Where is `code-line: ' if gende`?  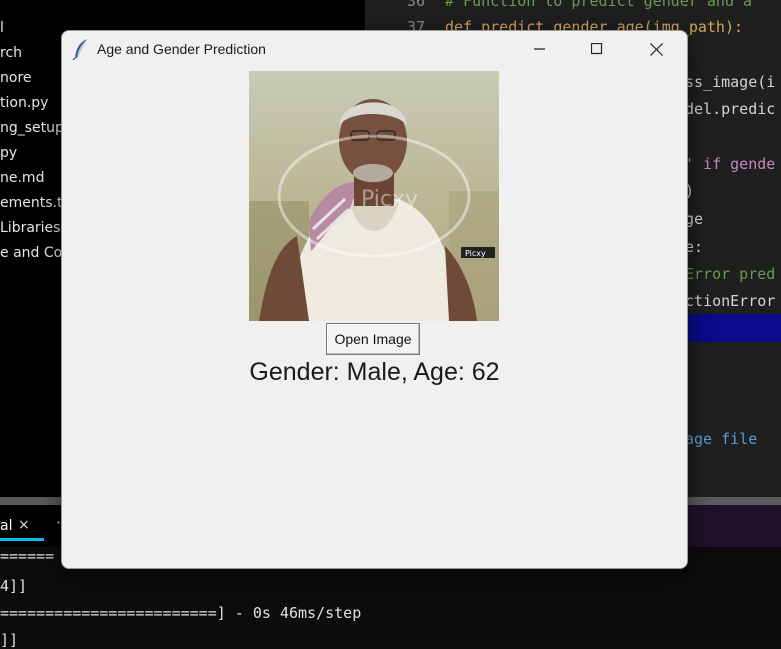
code-line: ' if gende is located at coordinates (730, 164).